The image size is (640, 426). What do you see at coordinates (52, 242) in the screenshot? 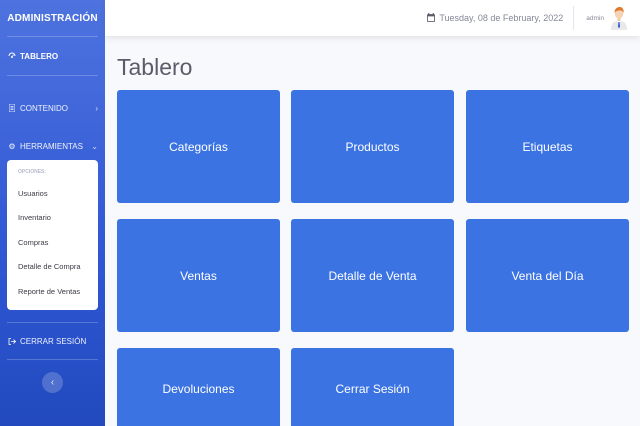
I see `submenu-item-compras: Compras` at bounding box center [52, 242].